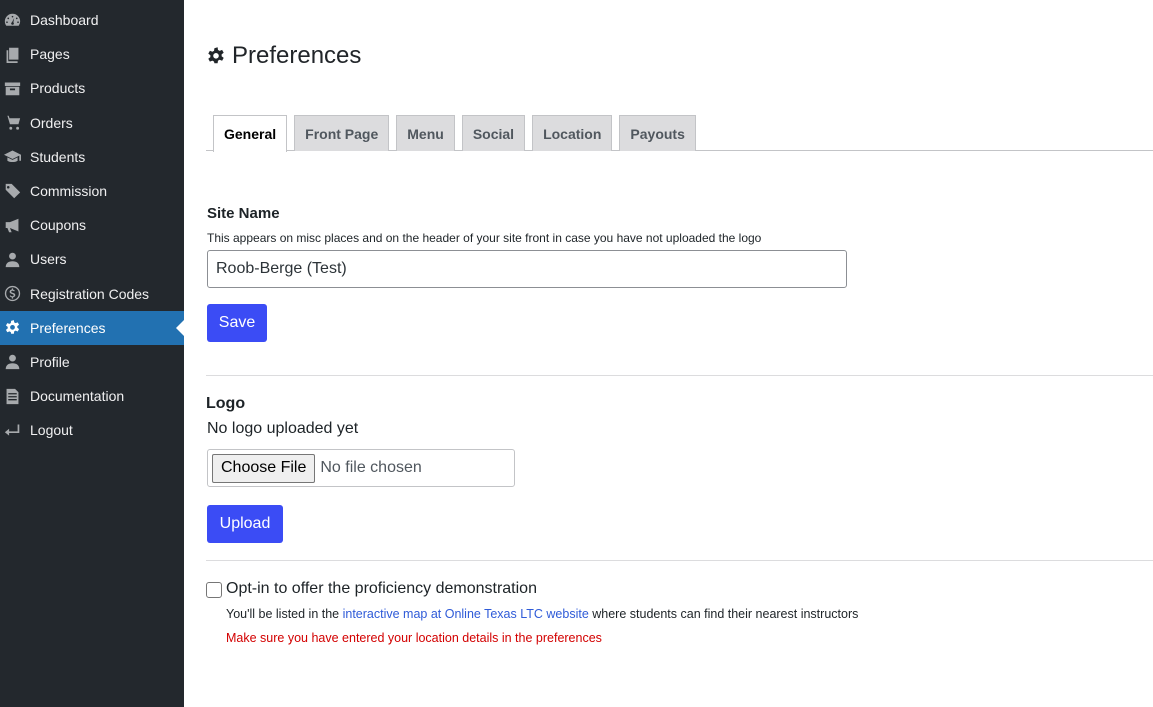 Image resolution: width=1153 pixels, height=707 pixels. I want to click on save-button: Save, so click(237, 323).